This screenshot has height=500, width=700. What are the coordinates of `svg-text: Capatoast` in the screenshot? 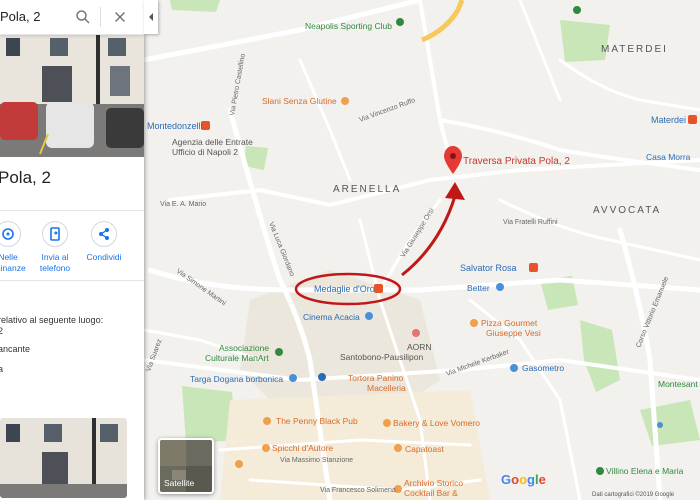 It's located at (424, 449).